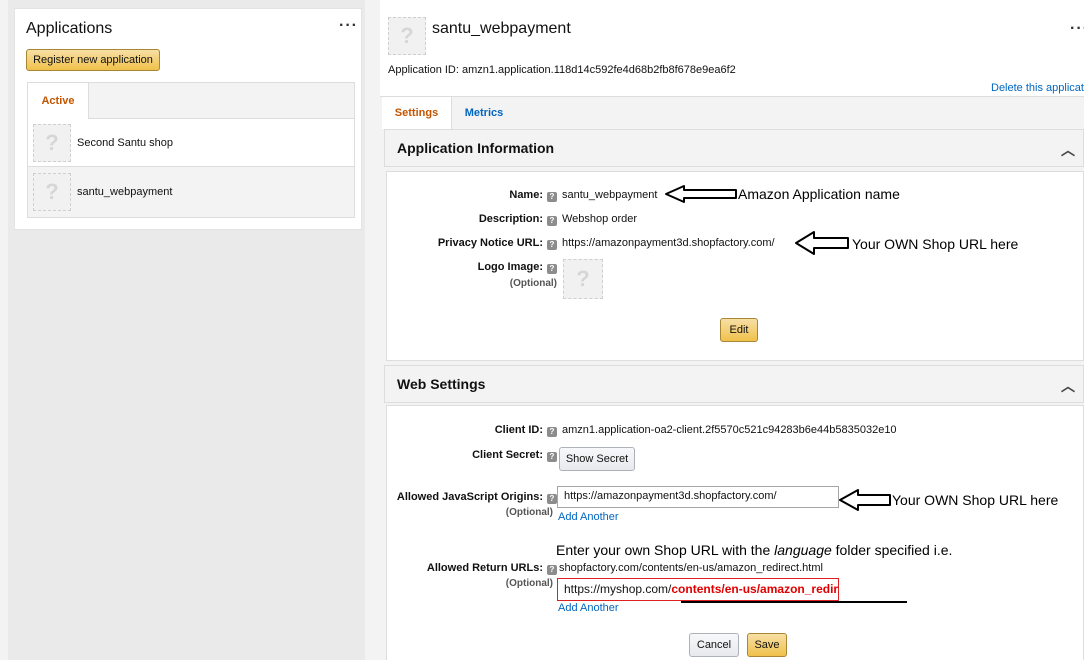 The height and width of the screenshot is (660, 1084). What do you see at coordinates (618, 589) in the screenshot?
I see `return-url-prefix: https://myshop.com/` at bounding box center [618, 589].